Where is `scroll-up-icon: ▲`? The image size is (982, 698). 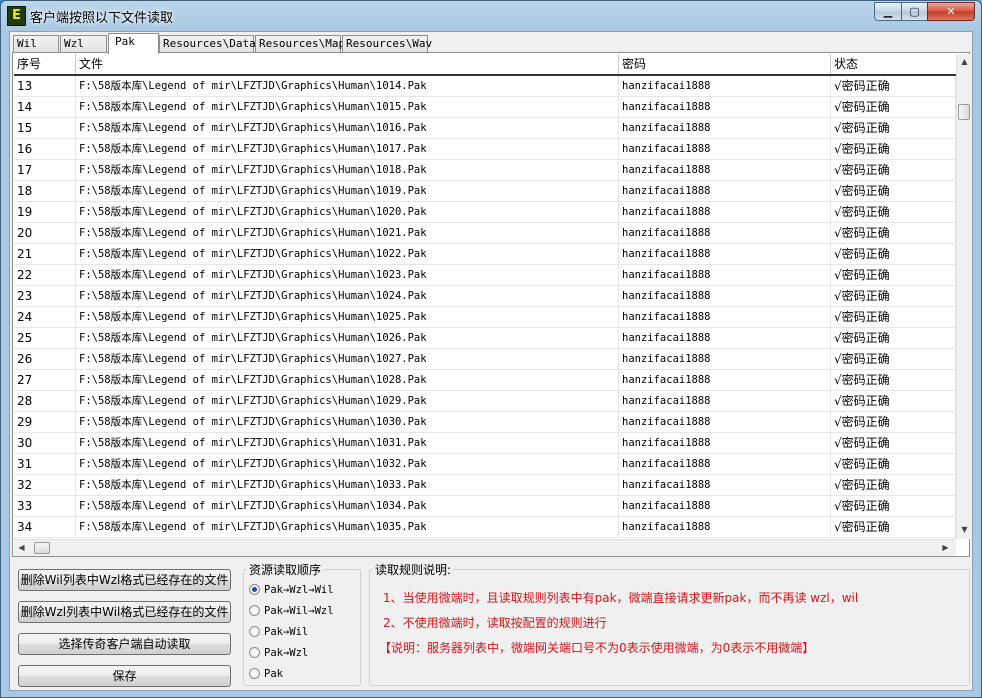 scroll-up-icon: ▲ is located at coordinates (964, 61).